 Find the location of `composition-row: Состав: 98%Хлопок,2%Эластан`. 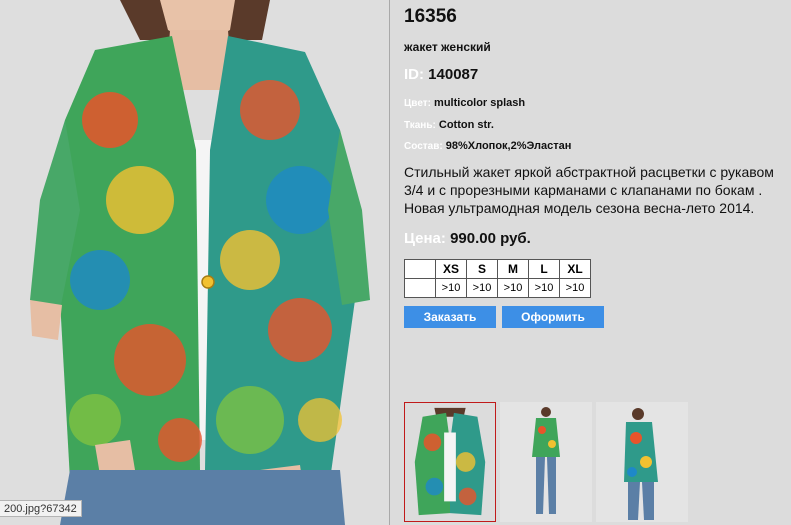

composition-row: Состав: 98%Хлопок,2%Эластан is located at coordinates (487, 146).